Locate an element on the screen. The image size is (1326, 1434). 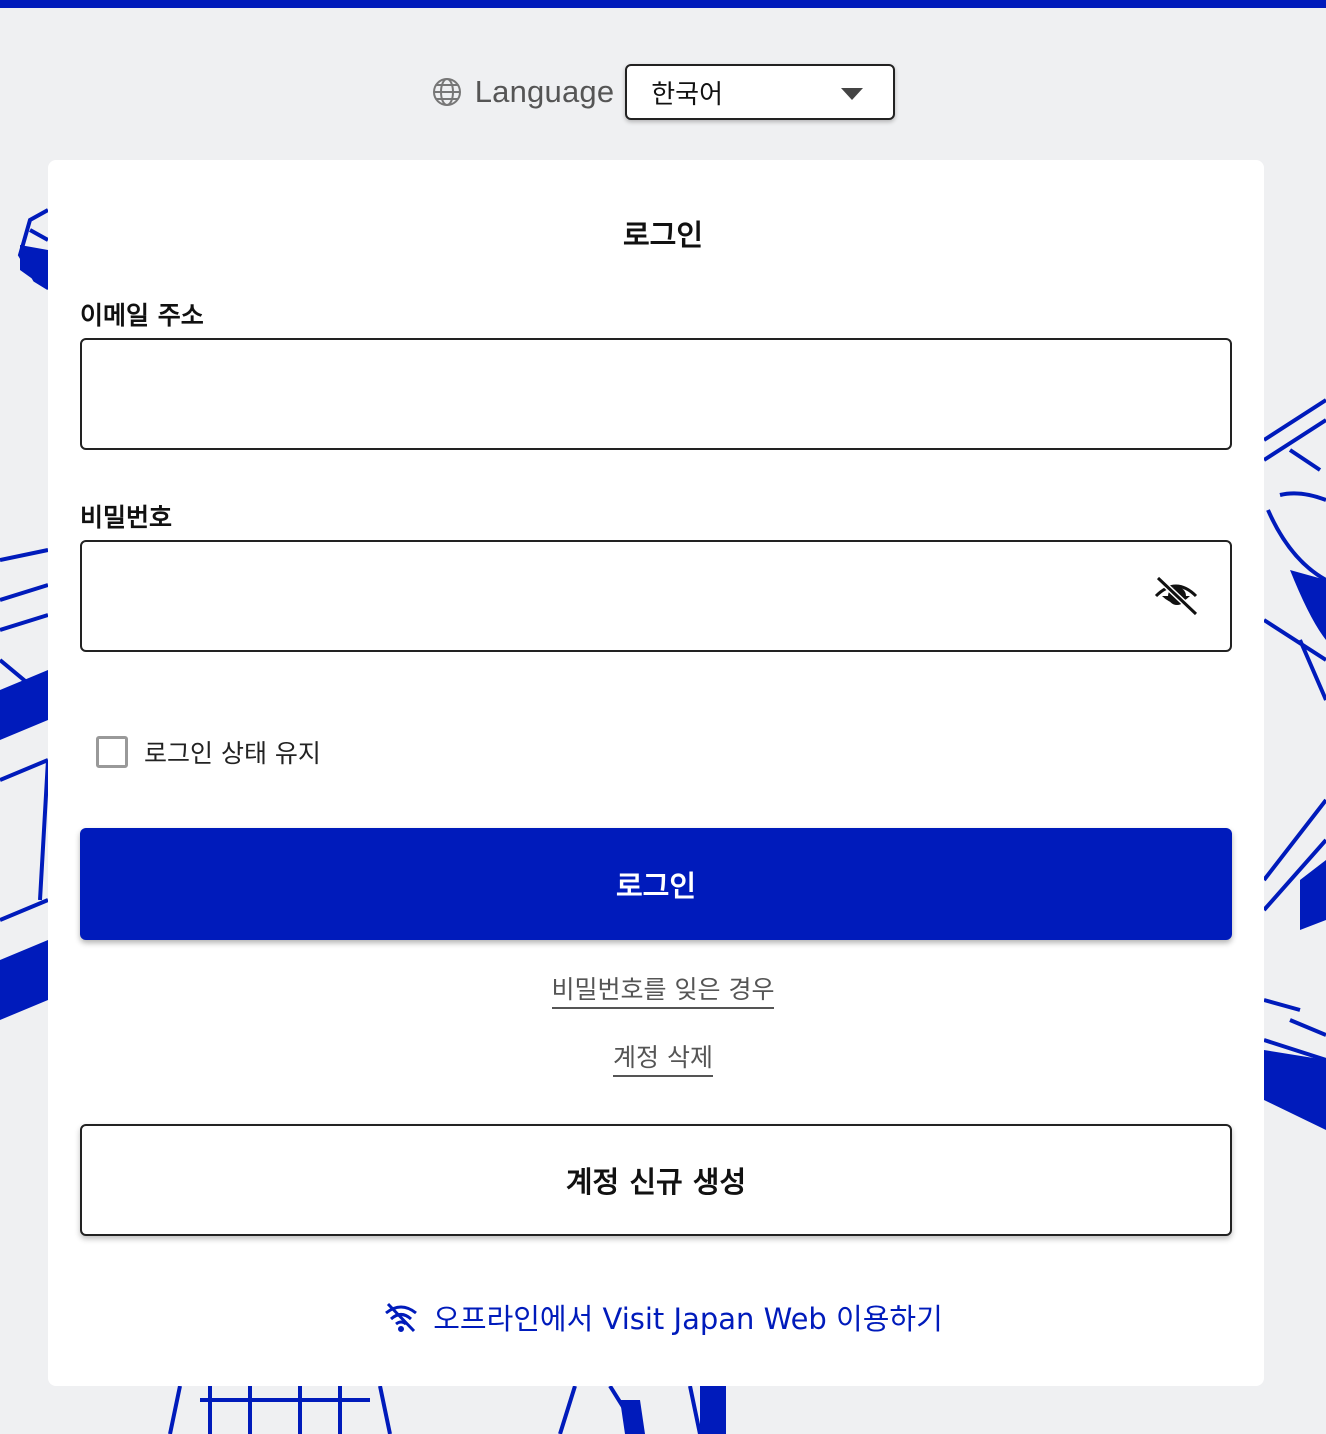
offline-use-link: 오프라인에서 Visit Japan Web 이용하기 is located at coordinates (663, 1317).